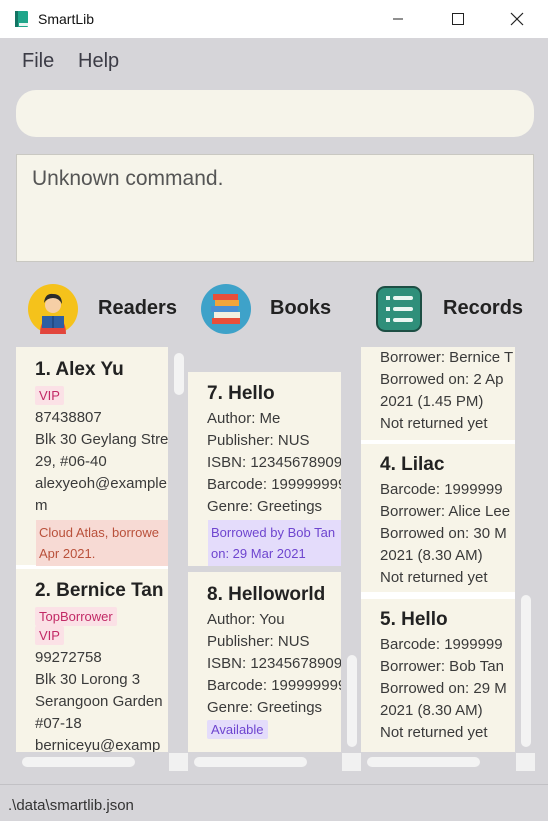 The height and width of the screenshot is (821, 548). Describe the element at coordinates (178, 549) in the screenshot. I see `readers-vertical-scrollbar` at that location.